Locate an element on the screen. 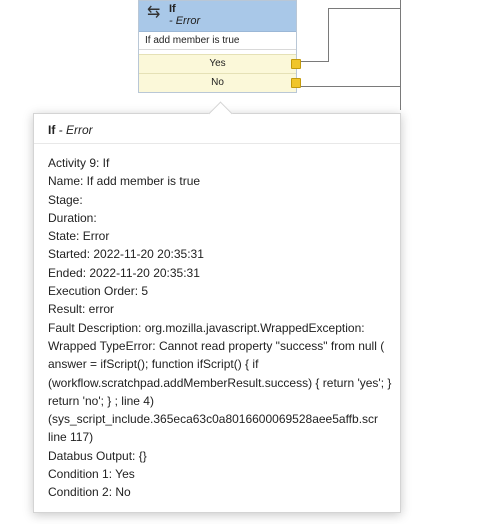 Image resolution: width=503 pixels, height=524 pixels. branch-icon: ⇆ is located at coordinates (154, 12).